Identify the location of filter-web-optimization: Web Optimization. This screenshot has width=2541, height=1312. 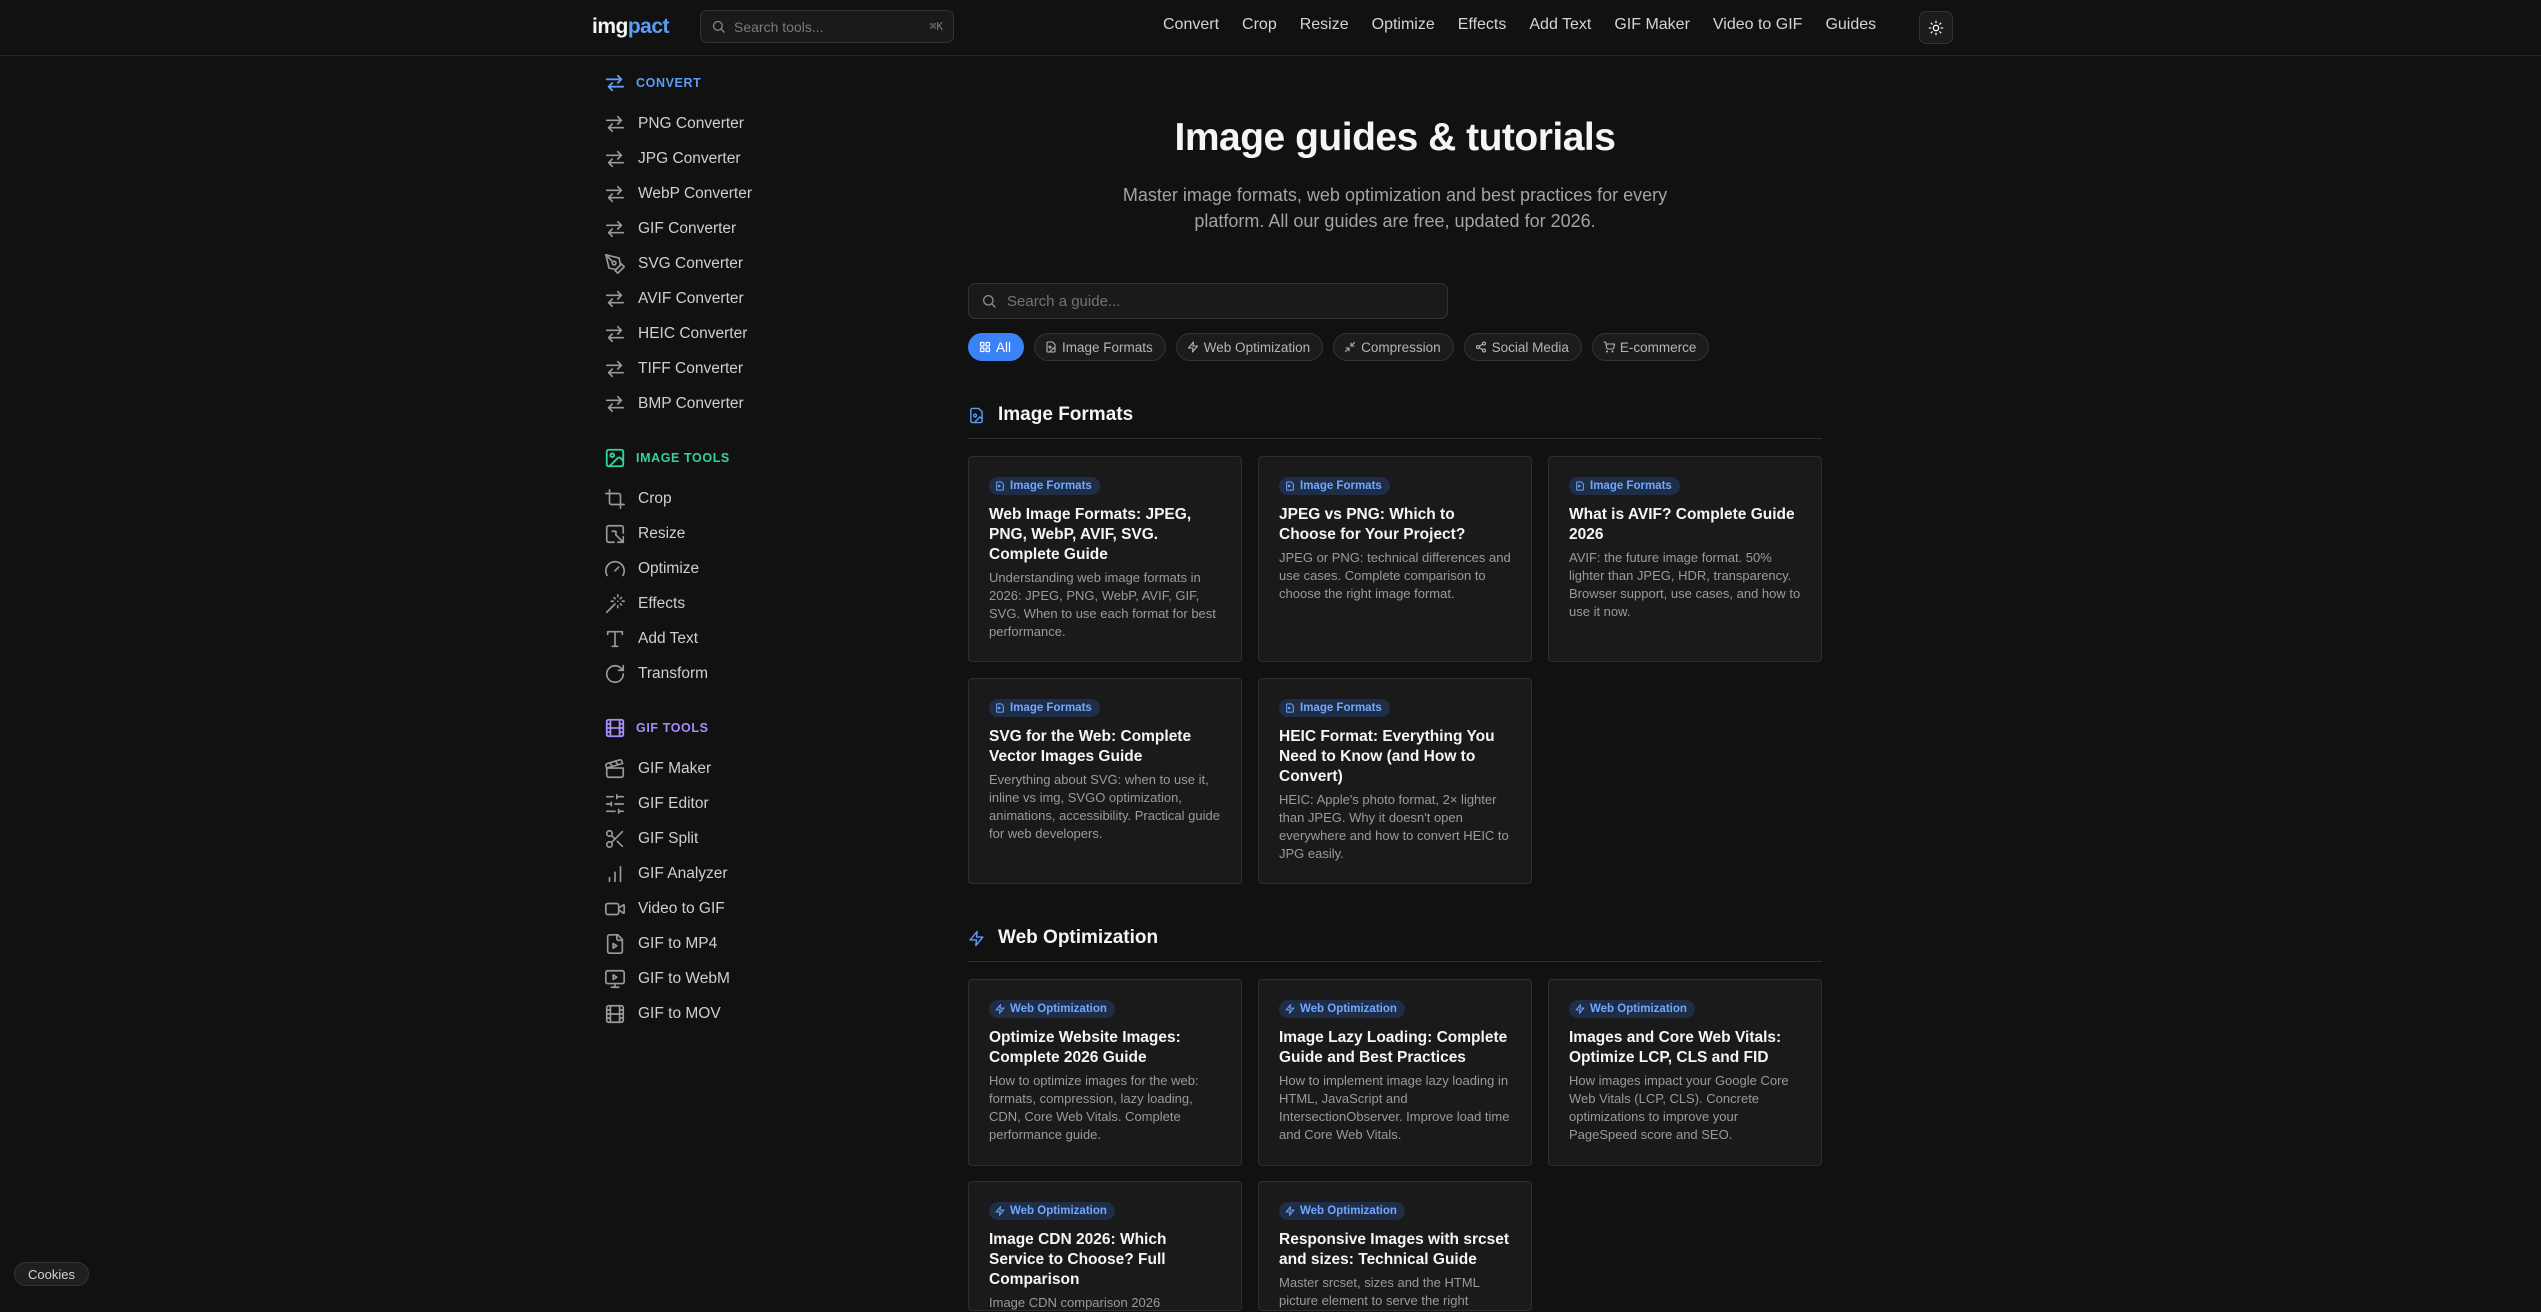
(1249, 347).